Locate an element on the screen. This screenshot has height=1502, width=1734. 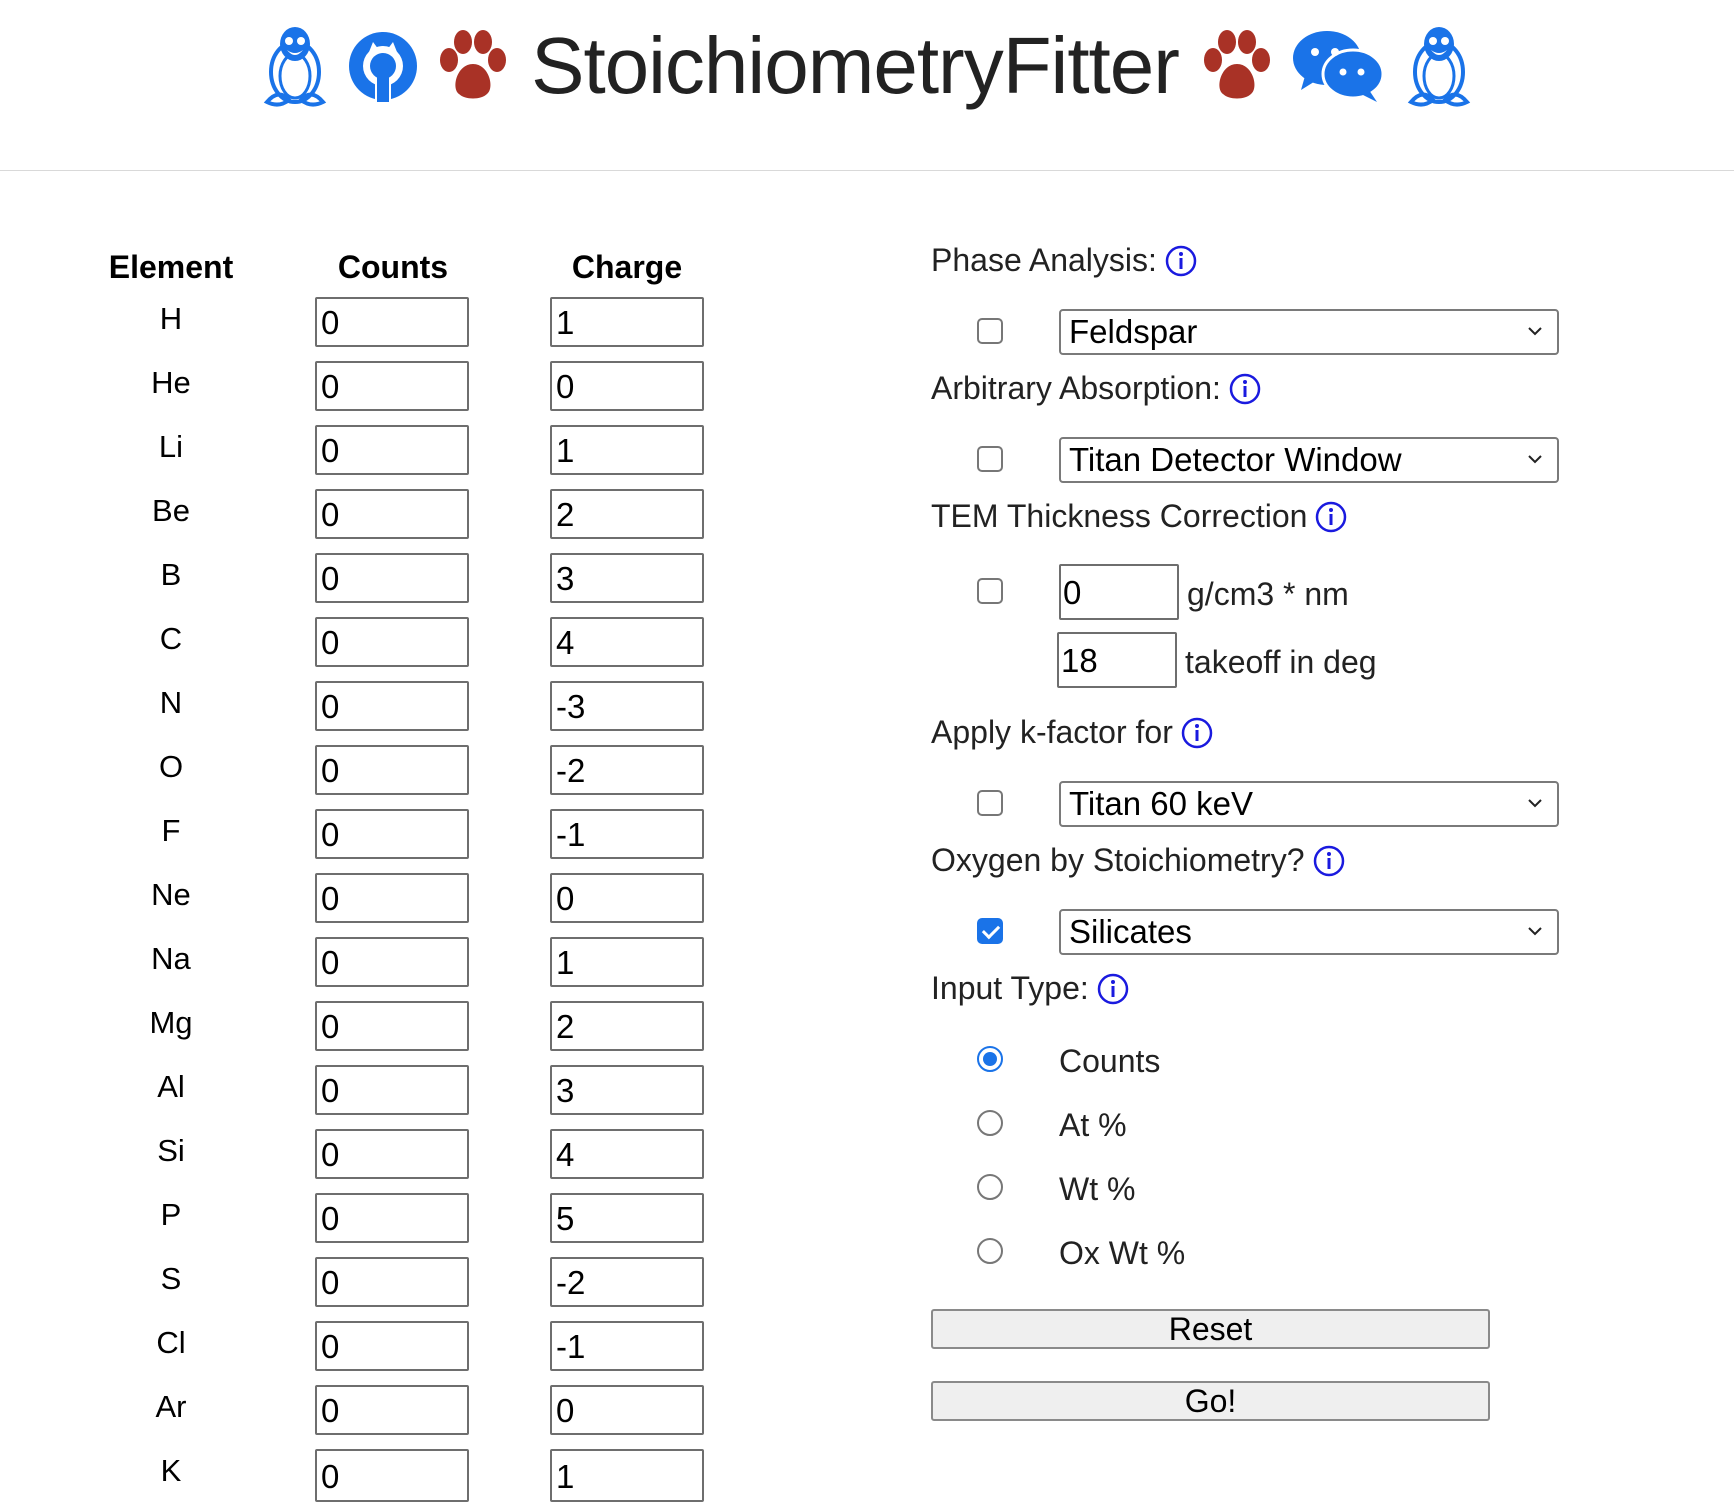
element-label: O is located at coordinates (171, 766).